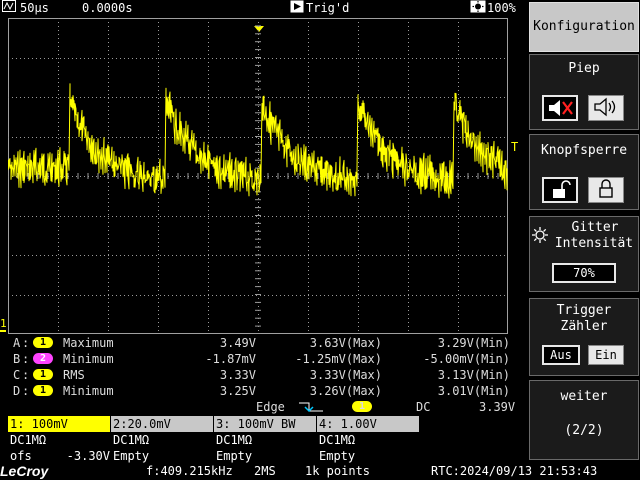 This screenshot has height=480, width=640. Describe the element at coordinates (584, 172) in the screenshot. I see `keylock-menu: Knopfsperre` at that location.